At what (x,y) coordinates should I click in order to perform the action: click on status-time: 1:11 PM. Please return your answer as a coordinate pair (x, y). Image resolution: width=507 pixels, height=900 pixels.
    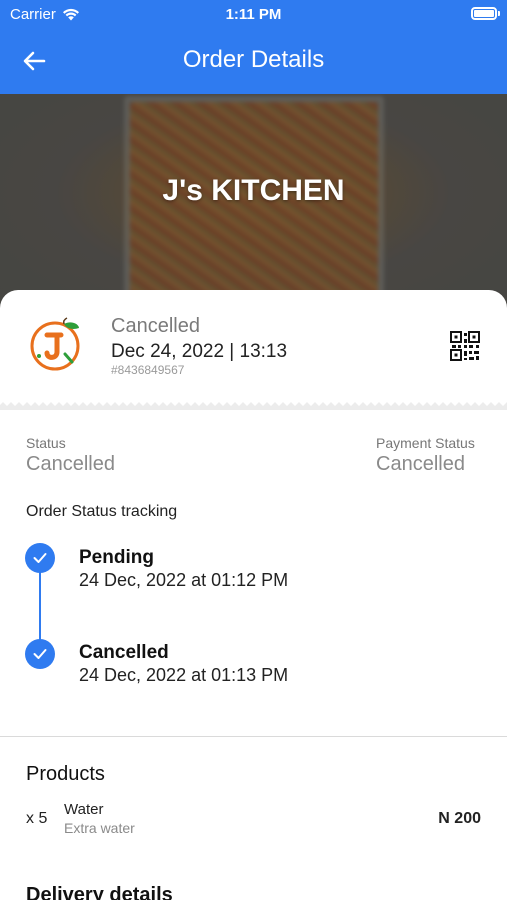
    Looking at the image, I should click on (253, 14).